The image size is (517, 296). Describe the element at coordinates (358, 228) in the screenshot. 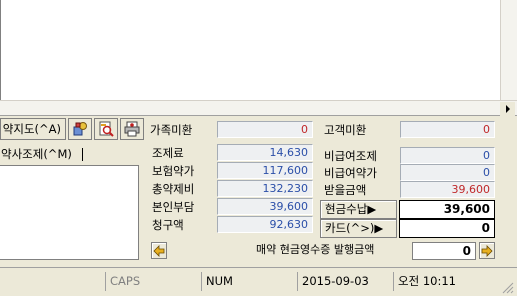

I see `card-payment-button: 카드(^>)▶` at that location.